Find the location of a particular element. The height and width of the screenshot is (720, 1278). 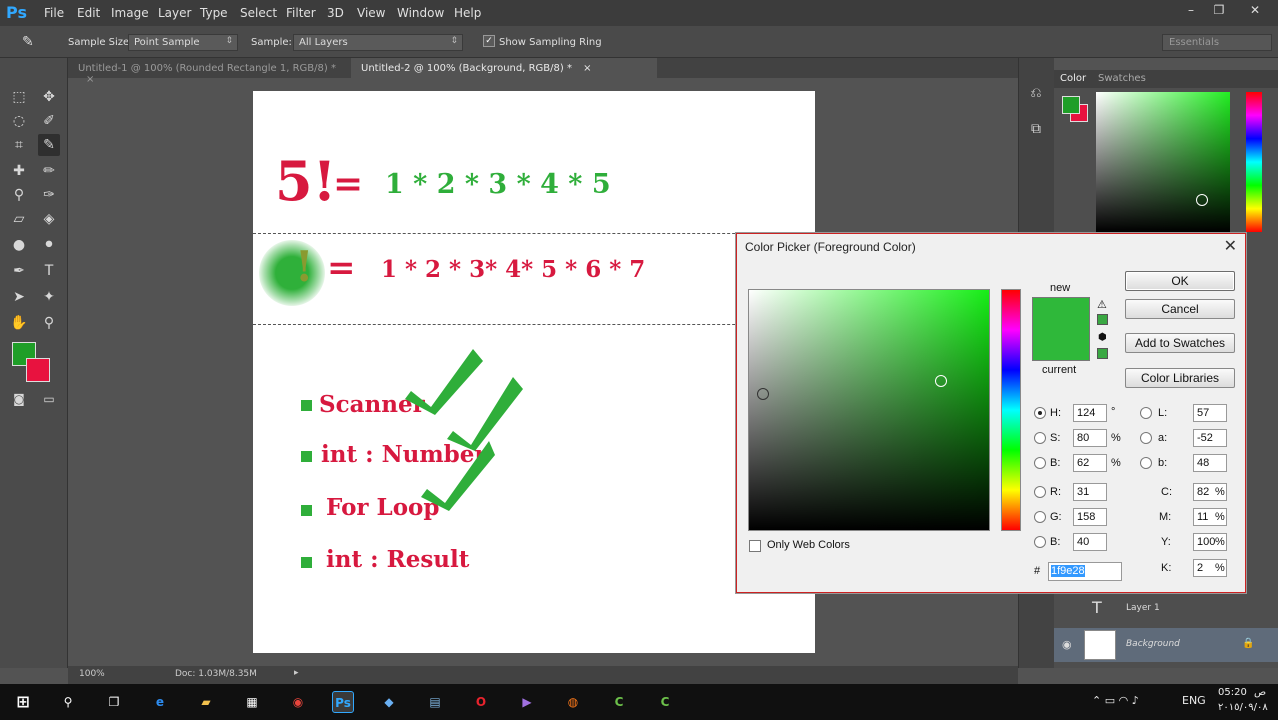

rgb-b-field: 40 is located at coordinates (1090, 542).